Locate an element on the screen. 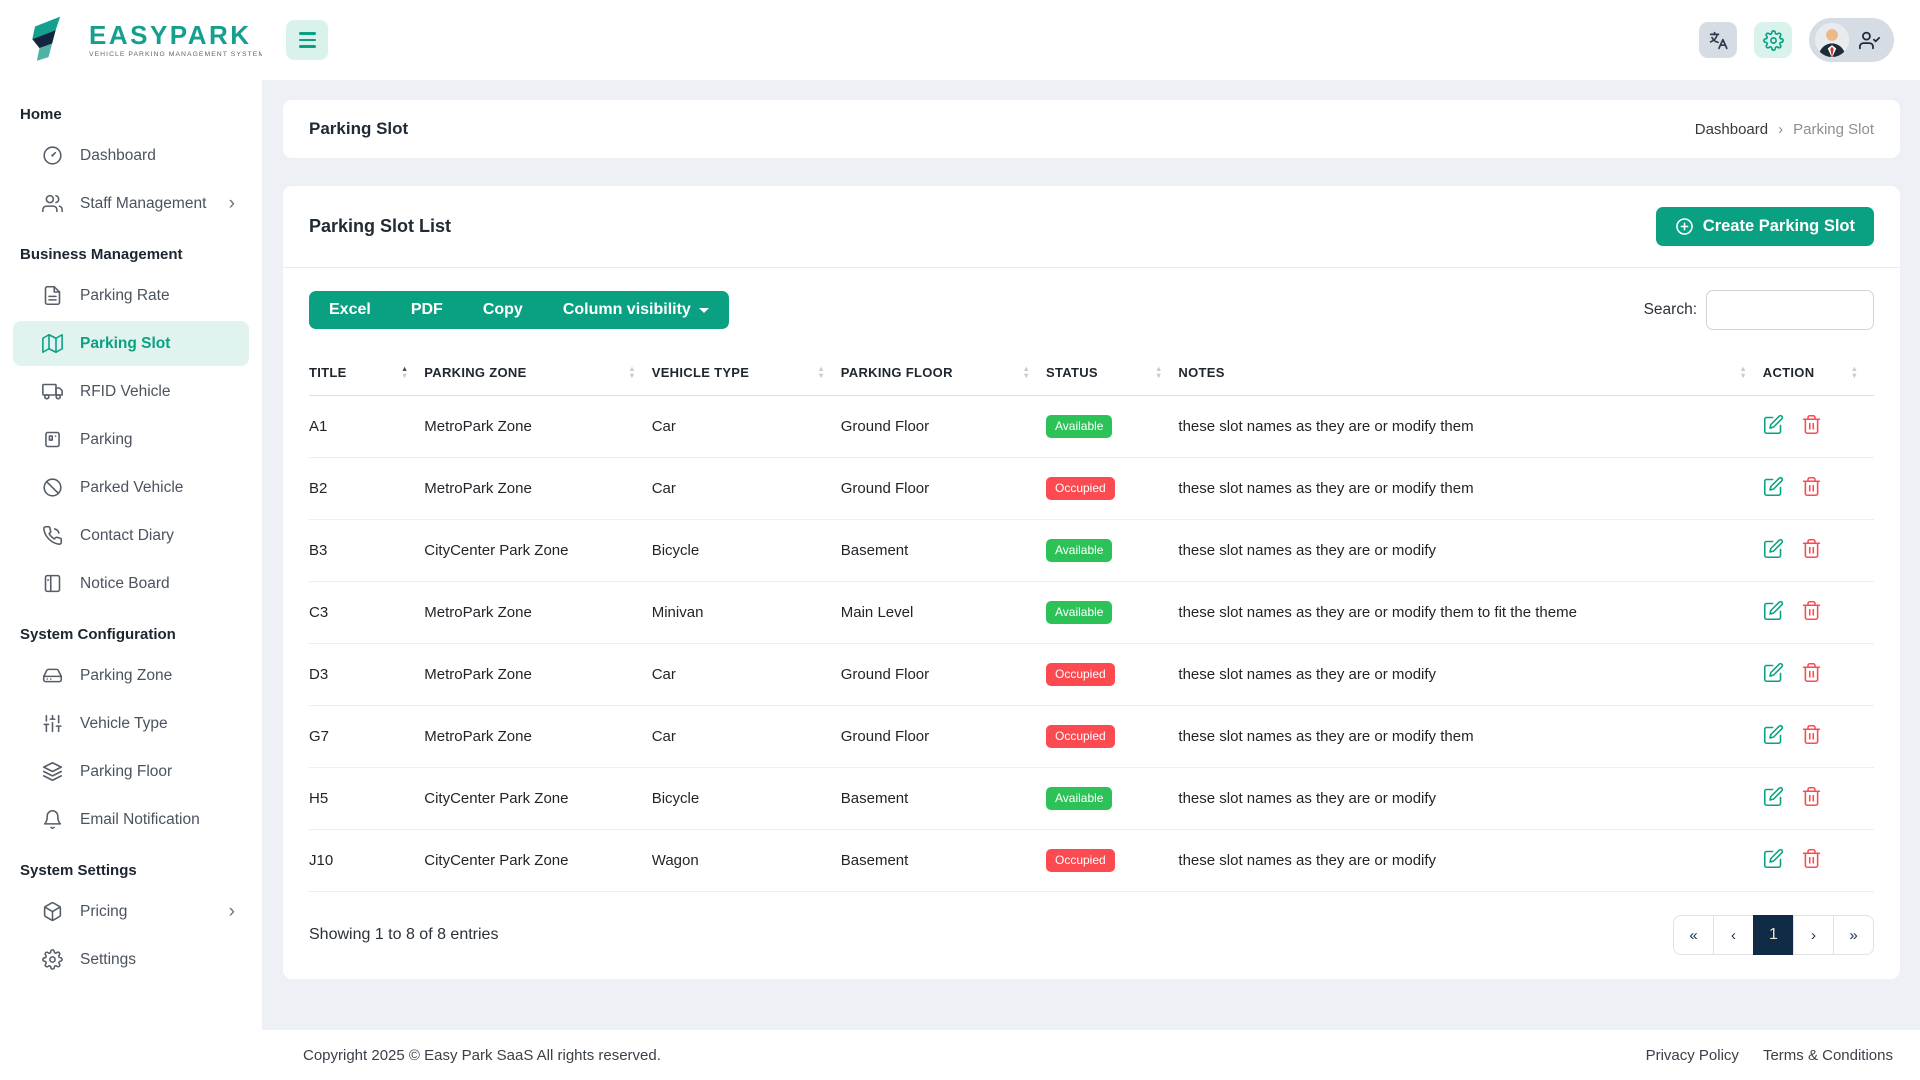  ban-icon is located at coordinates (52, 487).